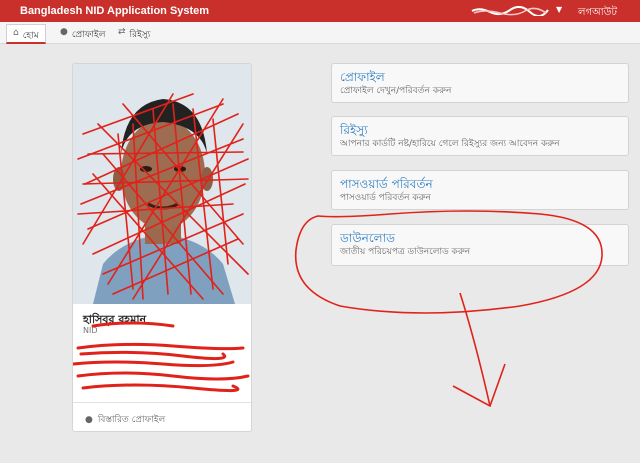 The width and height of the screenshot is (640, 463). What do you see at coordinates (480, 83) in the screenshot?
I see `menu-profile: প্রোফাইল প্রোফাইল দেখুন/পরিবর্তন করুন` at bounding box center [480, 83].